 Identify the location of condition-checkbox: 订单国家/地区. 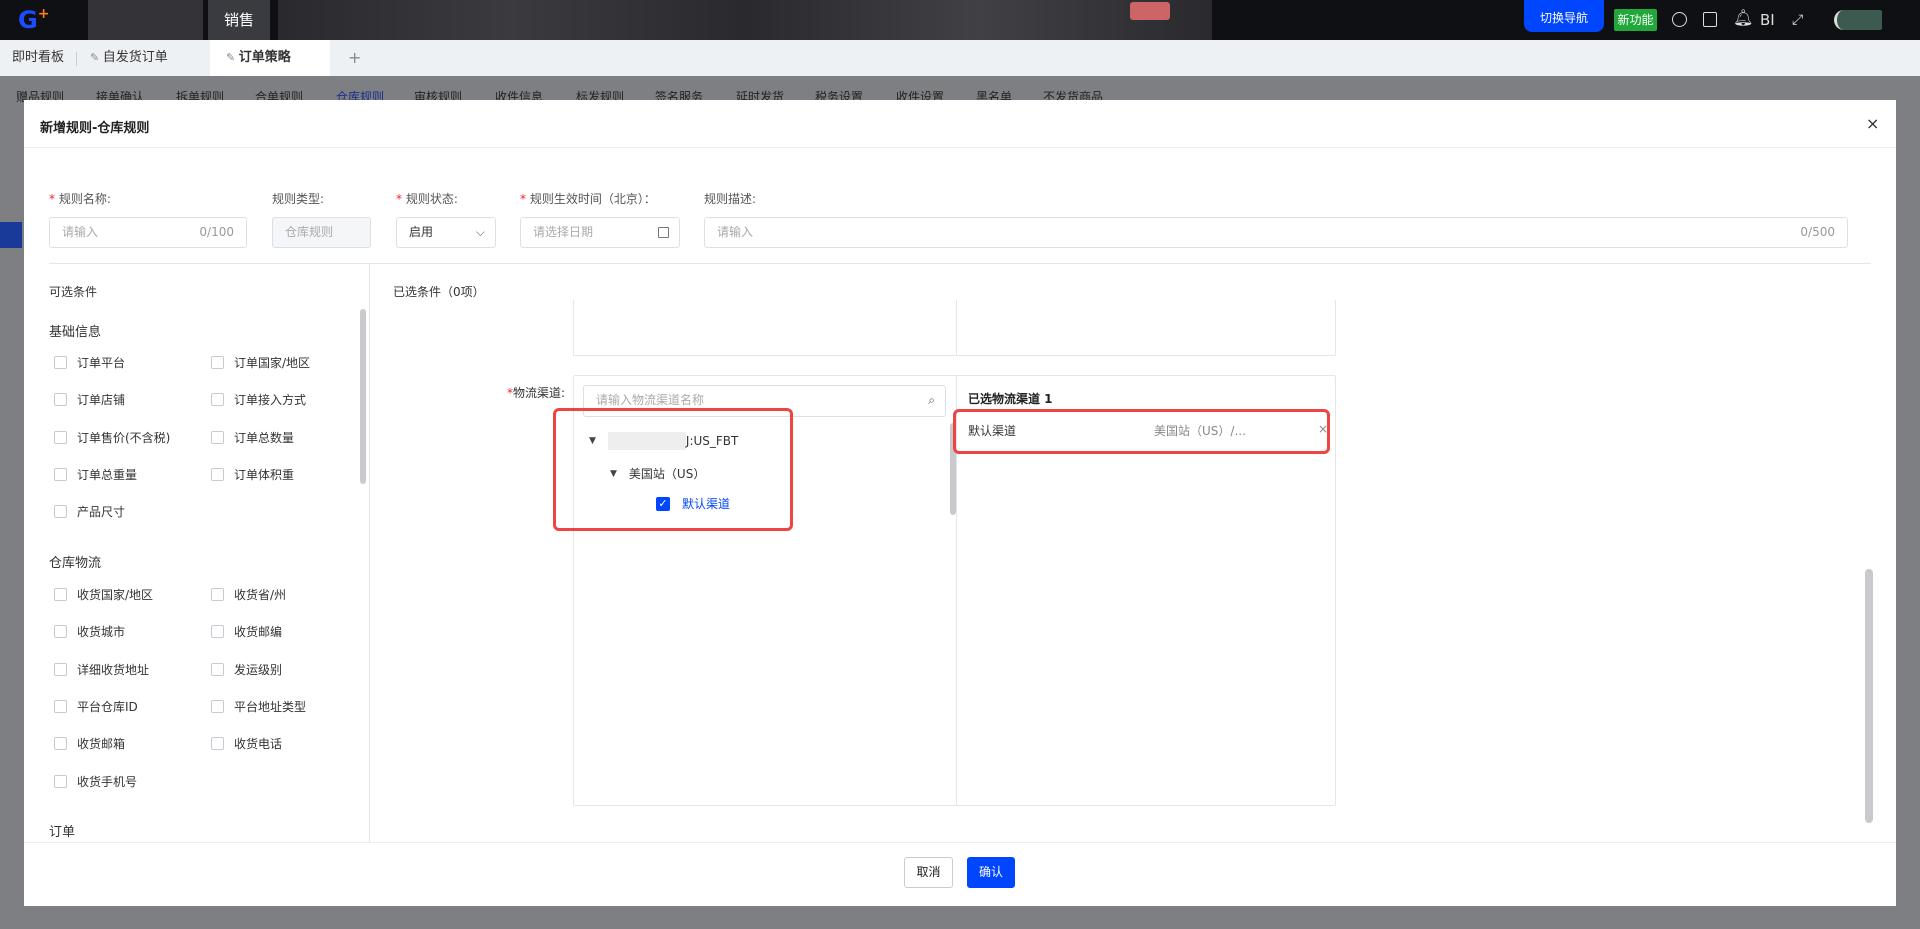
(260, 362).